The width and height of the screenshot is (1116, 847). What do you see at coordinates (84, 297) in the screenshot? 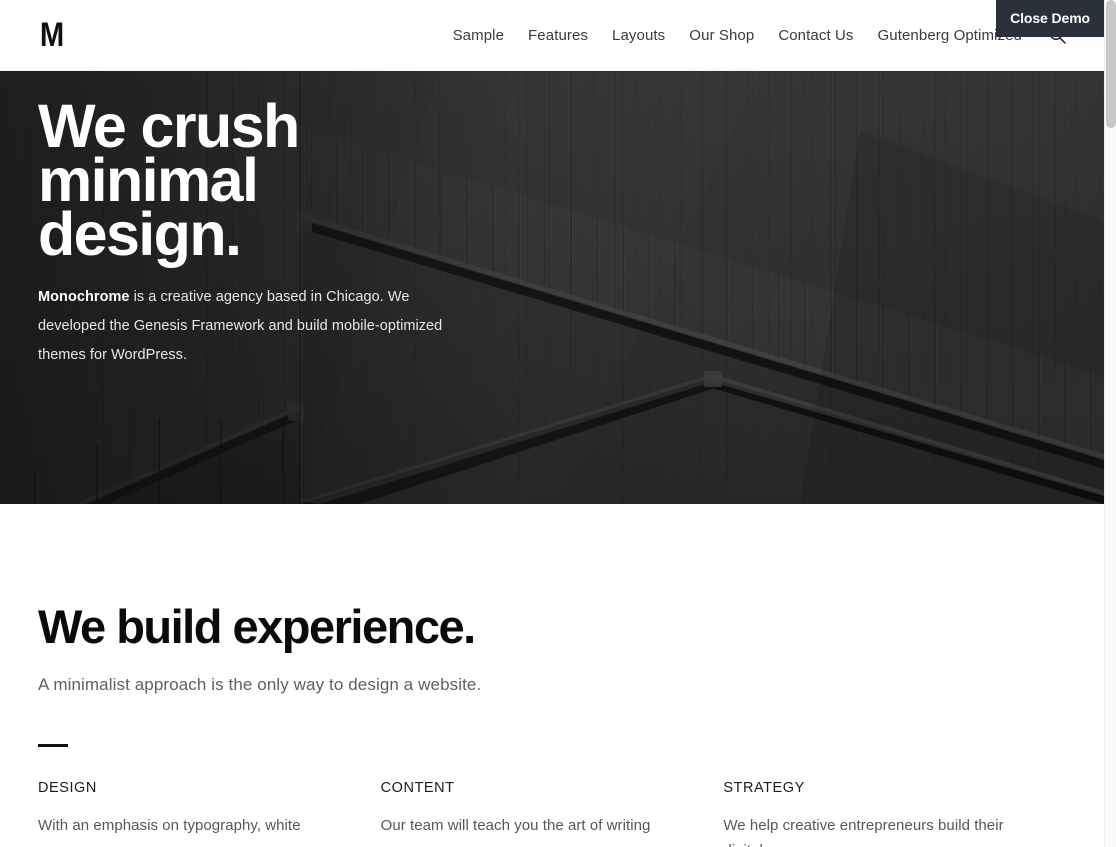
I see `hero-lead-brand: Monochrome` at bounding box center [84, 297].